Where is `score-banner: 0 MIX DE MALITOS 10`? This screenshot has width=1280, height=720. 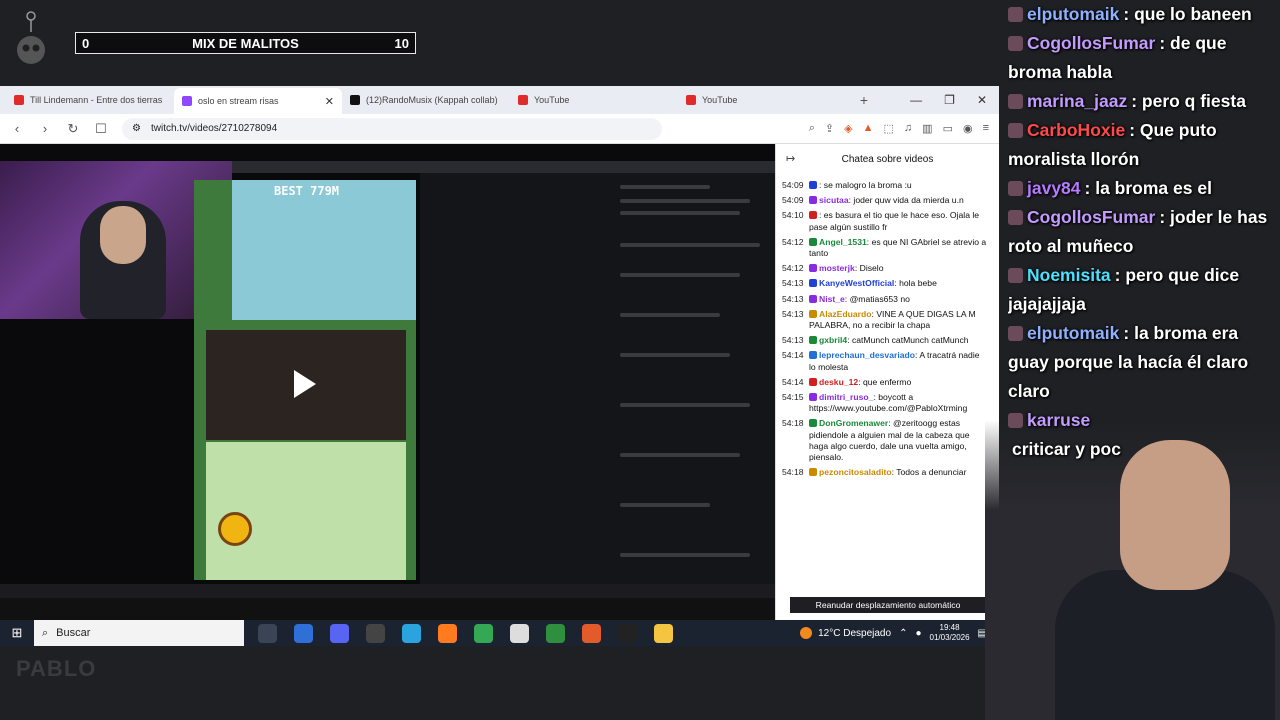
score-banner: 0 MIX DE MALITOS 10 is located at coordinates (245, 43).